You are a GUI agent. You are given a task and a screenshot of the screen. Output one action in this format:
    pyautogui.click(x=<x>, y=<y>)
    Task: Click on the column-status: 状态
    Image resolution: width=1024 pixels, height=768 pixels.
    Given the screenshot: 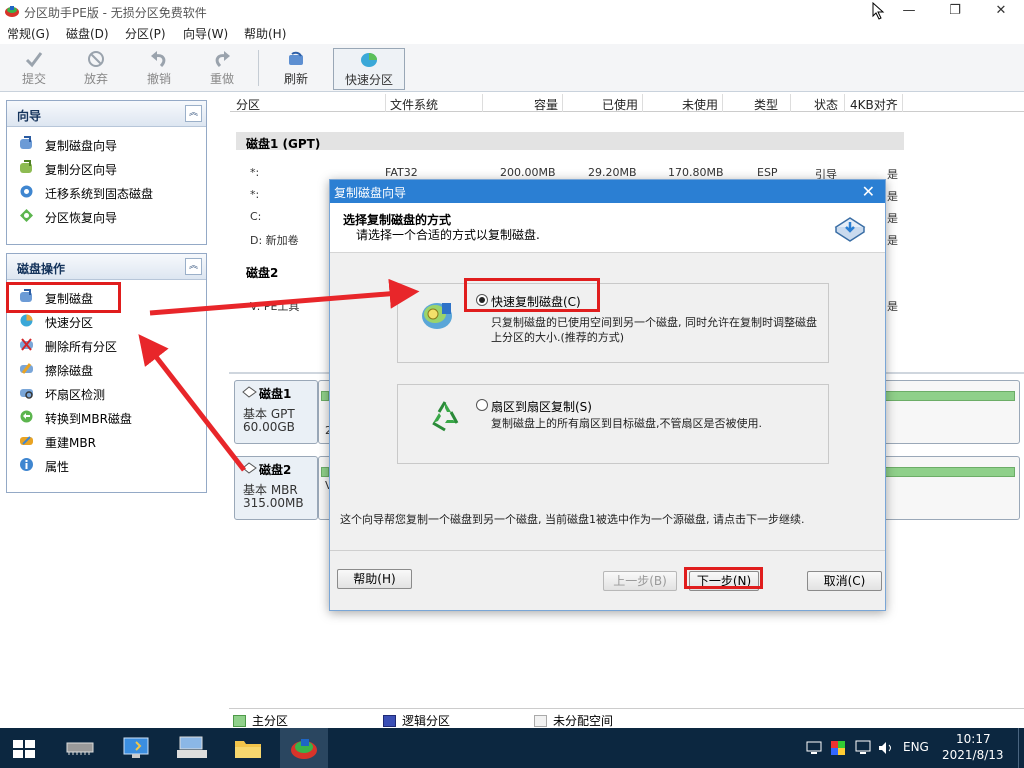 What is the action you would take?
    pyautogui.click(x=826, y=104)
    